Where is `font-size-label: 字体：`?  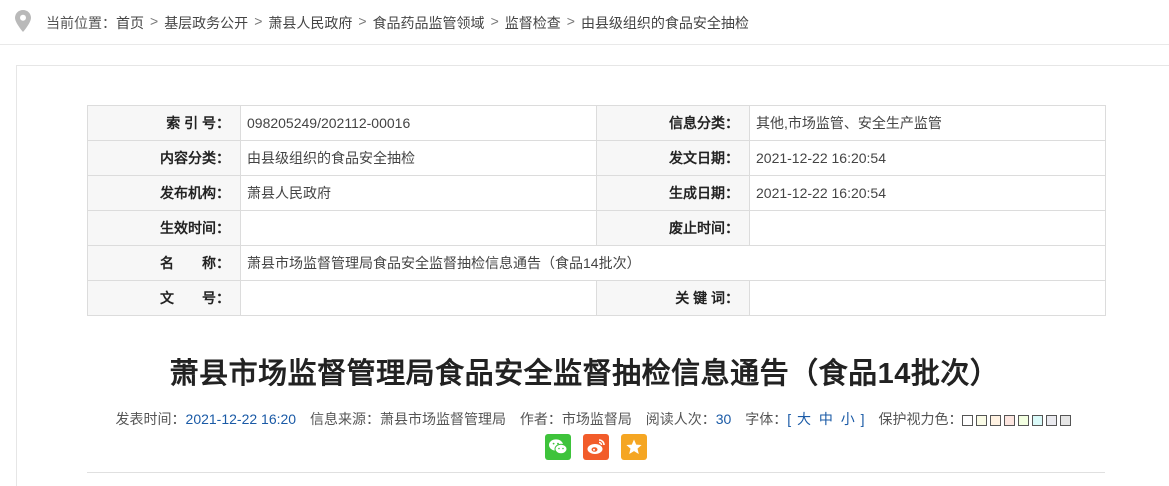
font-size-label: 字体： is located at coordinates (766, 419).